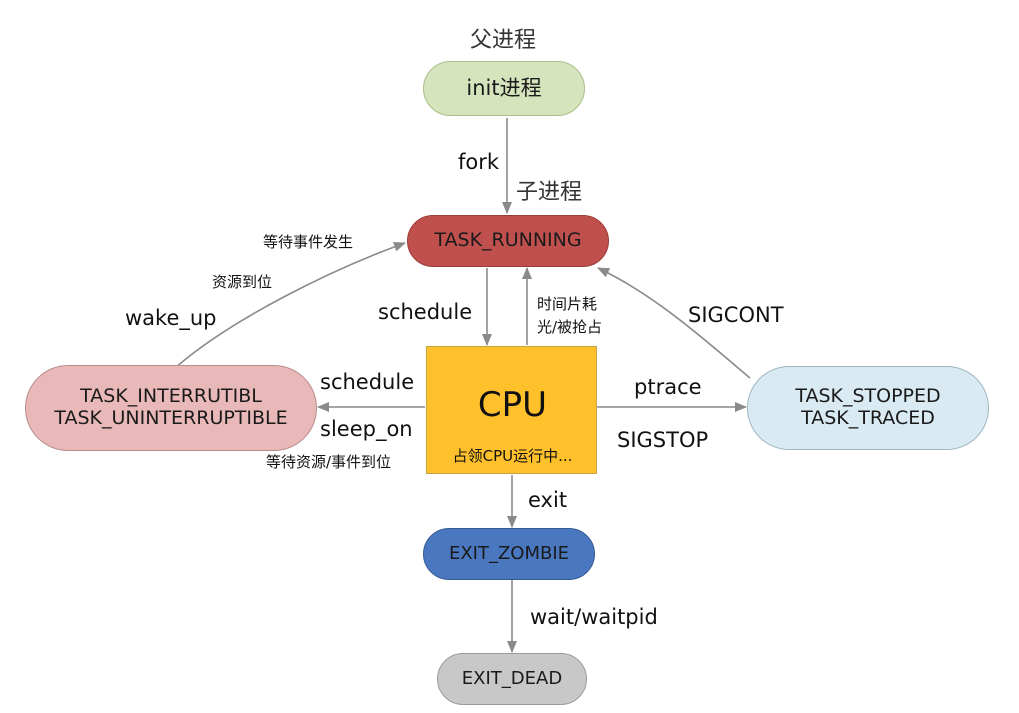 This screenshot has width=1019, height=713. What do you see at coordinates (868, 396) in the screenshot?
I see `task-stopped-label: TASK_STOPPED` at bounding box center [868, 396].